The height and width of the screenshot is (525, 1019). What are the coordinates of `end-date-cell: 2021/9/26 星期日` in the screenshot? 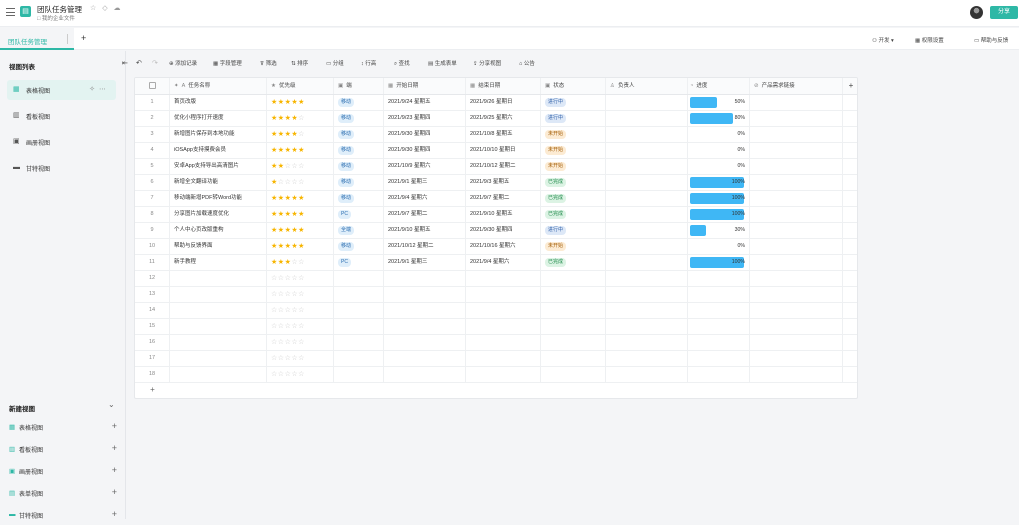 It's located at (503, 102).